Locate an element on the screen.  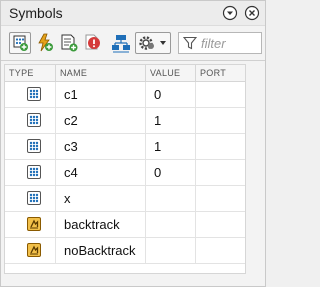
table-header: TYPE NAME VALUE PORT is located at coordinates (125, 73).